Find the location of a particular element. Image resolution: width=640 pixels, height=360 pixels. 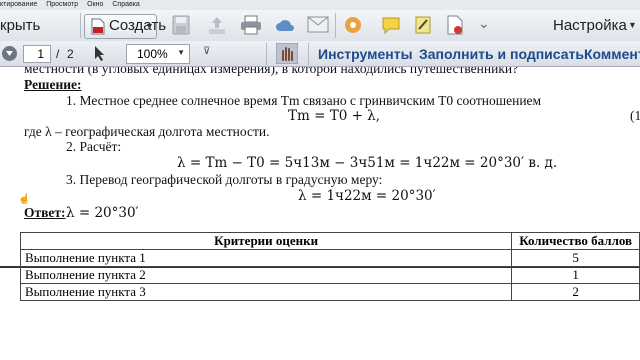

page-current: 1 is located at coordinates (40, 54).